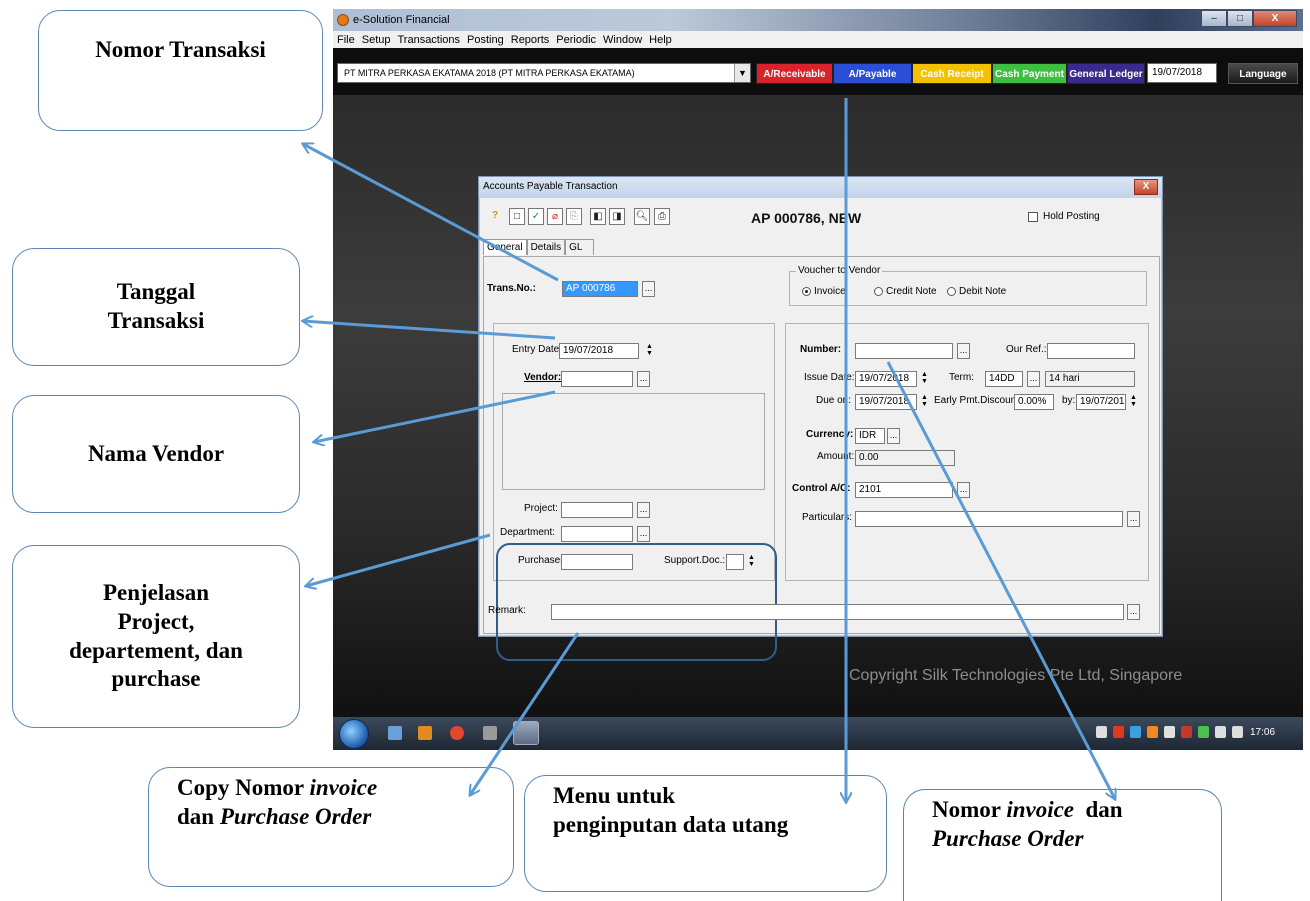 The width and height of the screenshot is (1310, 901). What do you see at coordinates (1275, 18) in the screenshot?
I see `close-button: X` at bounding box center [1275, 18].